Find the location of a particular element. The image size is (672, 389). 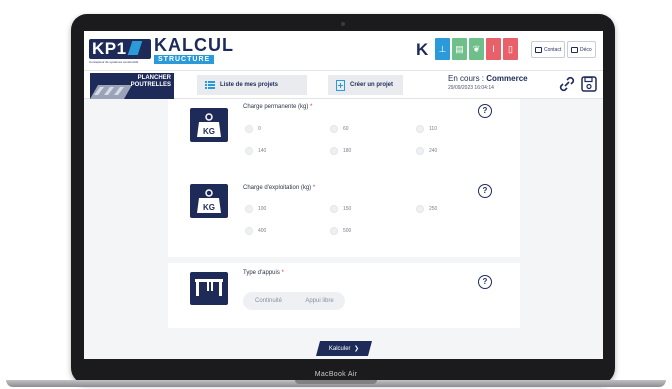

radio-label: 240 is located at coordinates (433, 151).